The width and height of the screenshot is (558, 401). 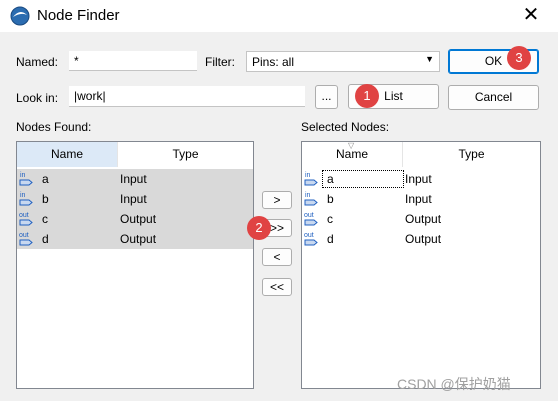 I want to click on app-icon, so click(x=20, y=16).